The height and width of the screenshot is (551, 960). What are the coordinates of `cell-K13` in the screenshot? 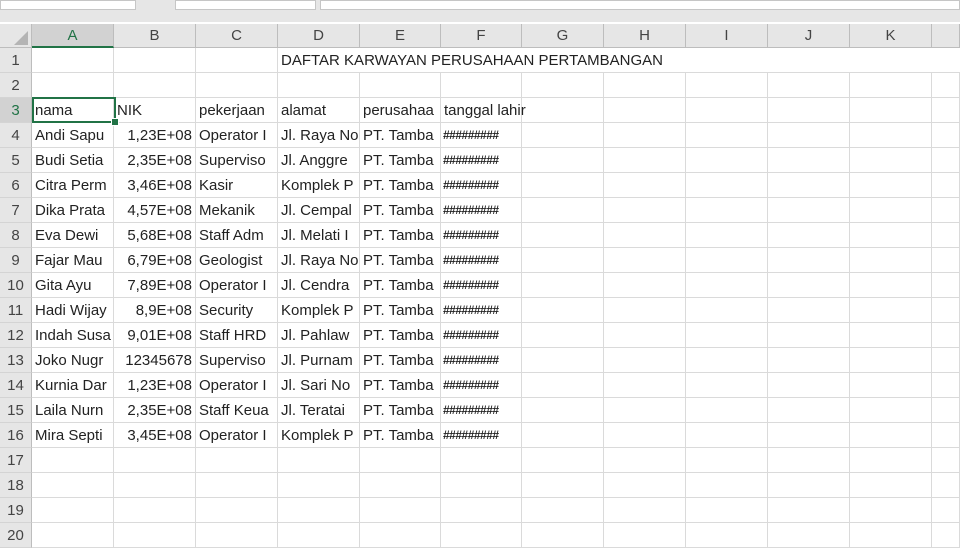 It's located at (891, 360).